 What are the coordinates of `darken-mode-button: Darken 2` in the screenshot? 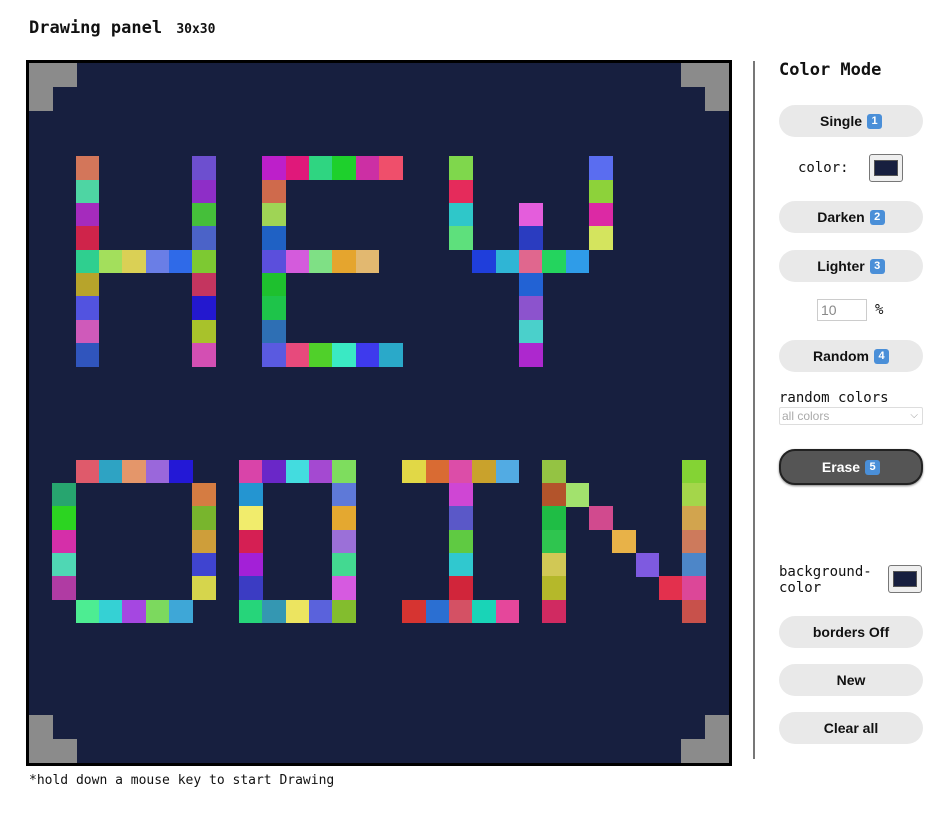 It's located at (851, 217).